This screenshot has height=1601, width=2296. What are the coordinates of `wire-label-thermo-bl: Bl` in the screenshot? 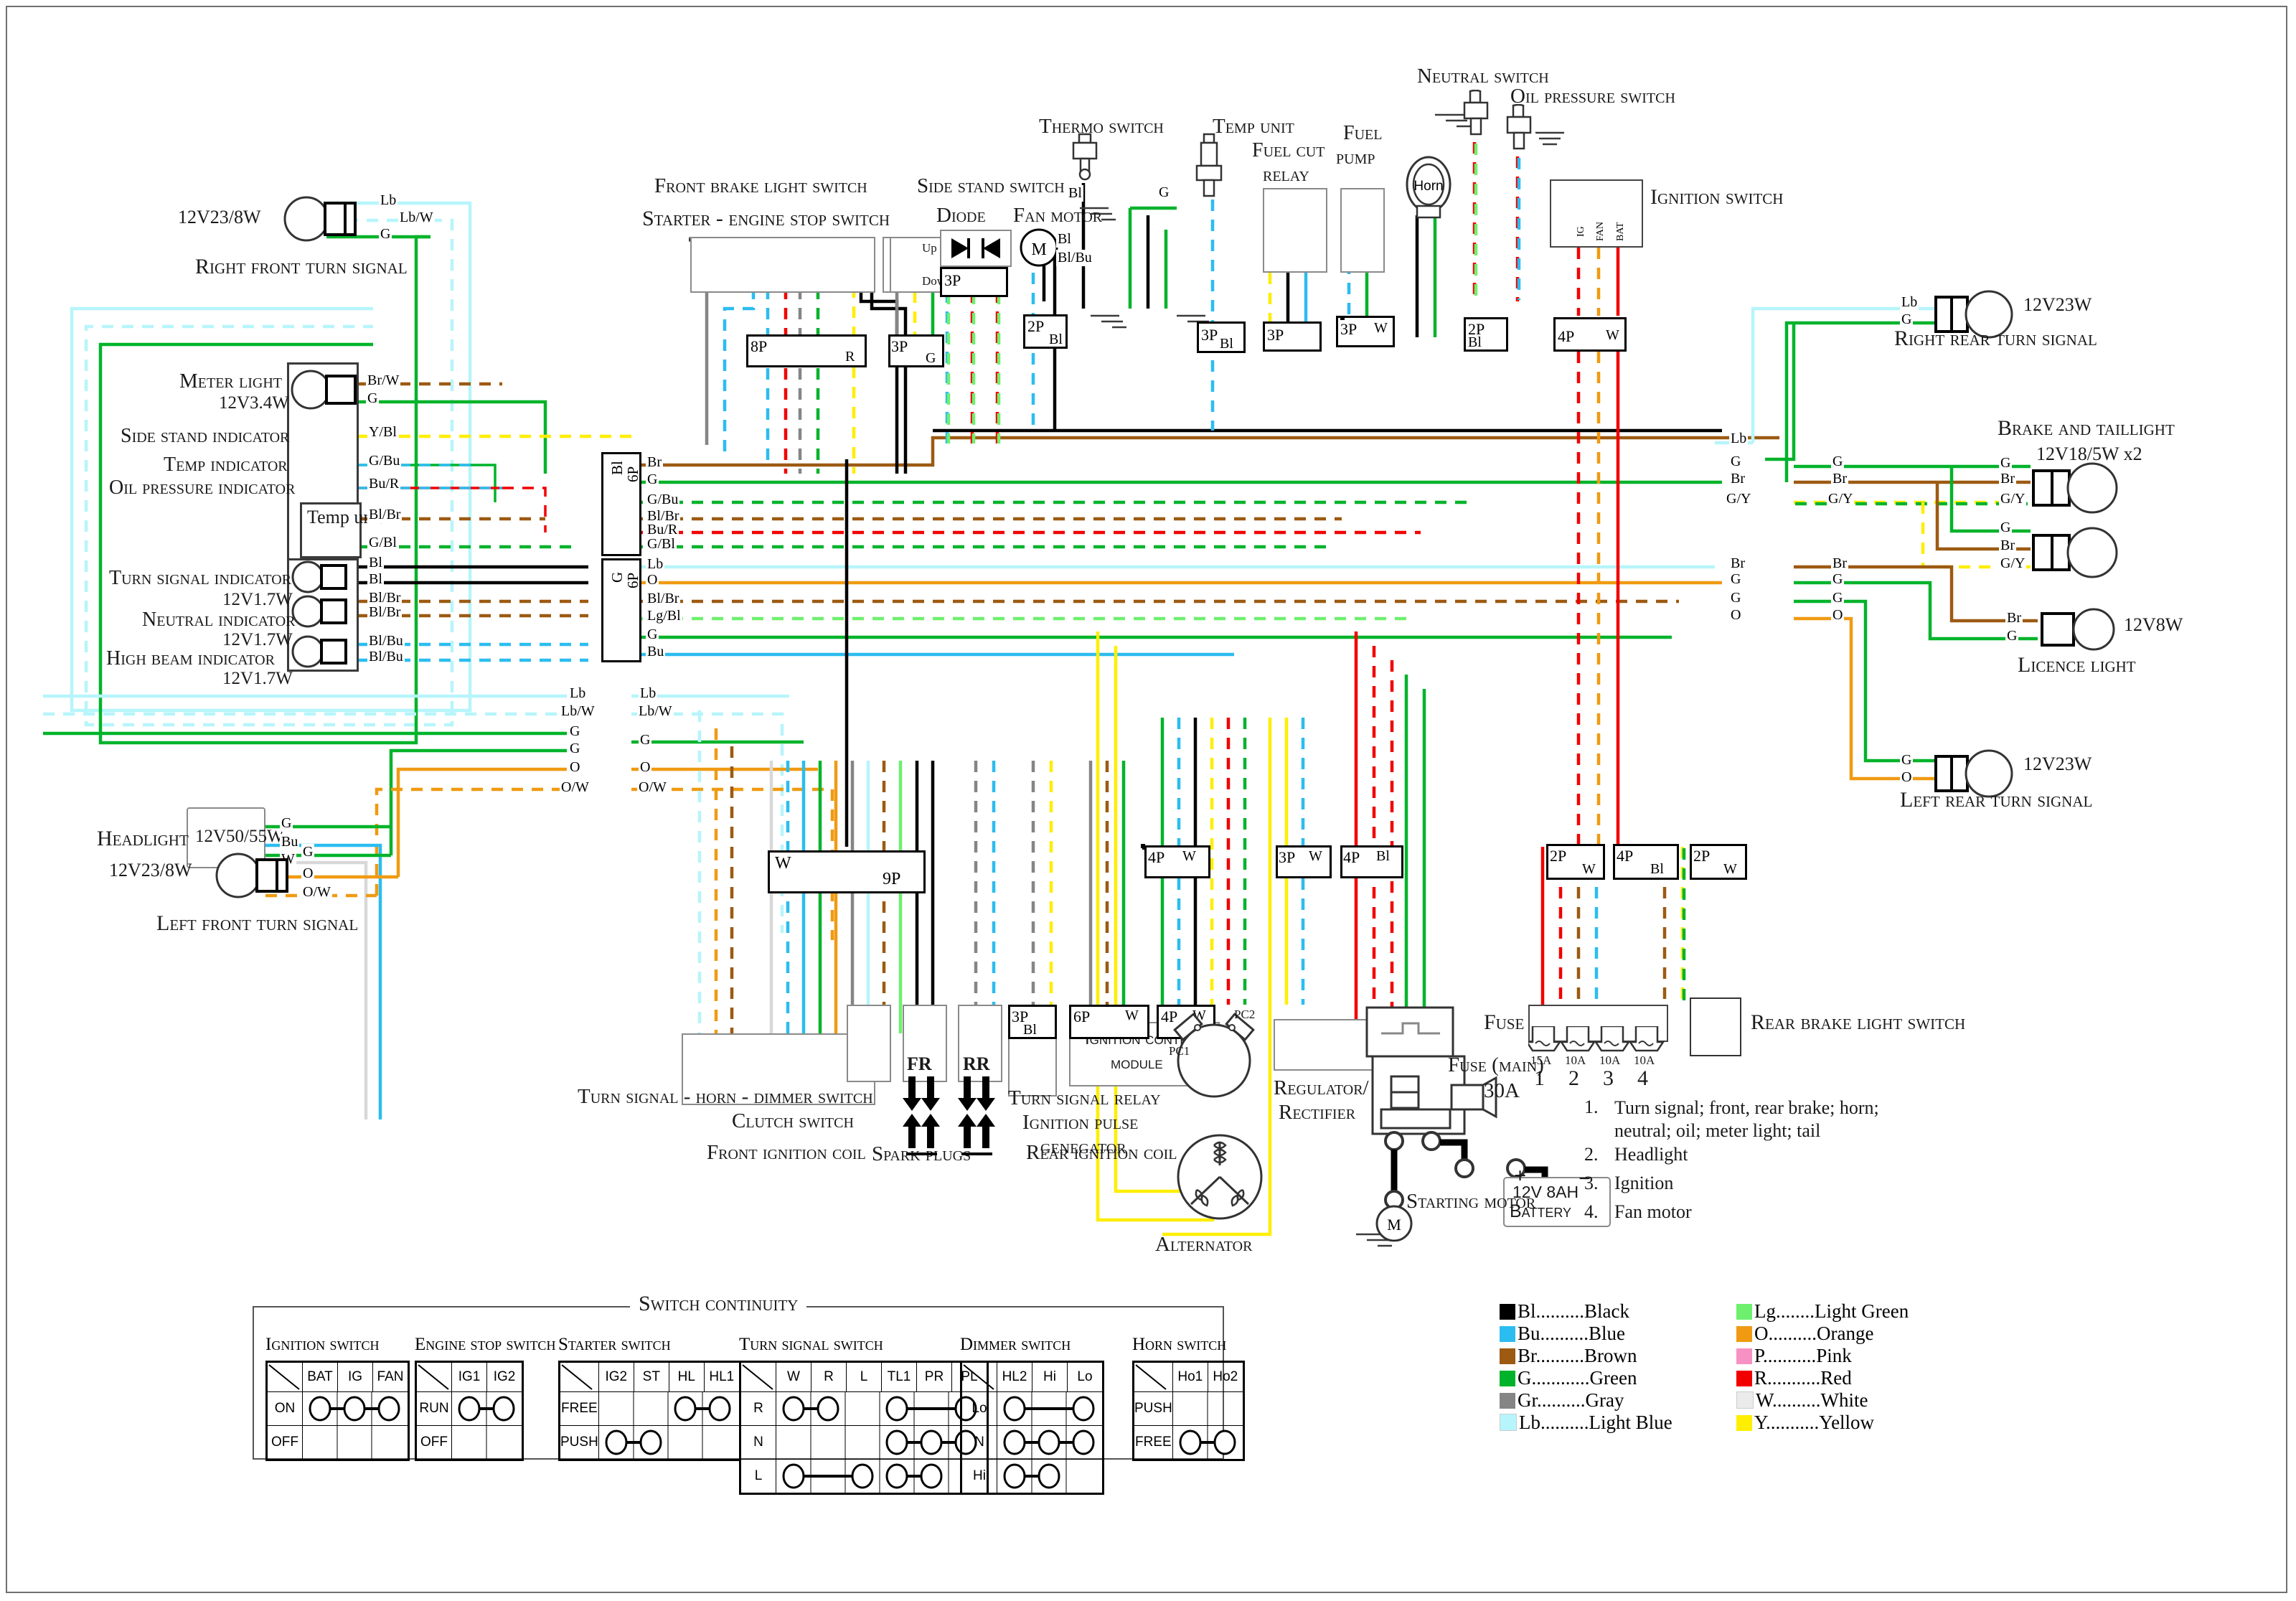 It's located at (1075, 193).